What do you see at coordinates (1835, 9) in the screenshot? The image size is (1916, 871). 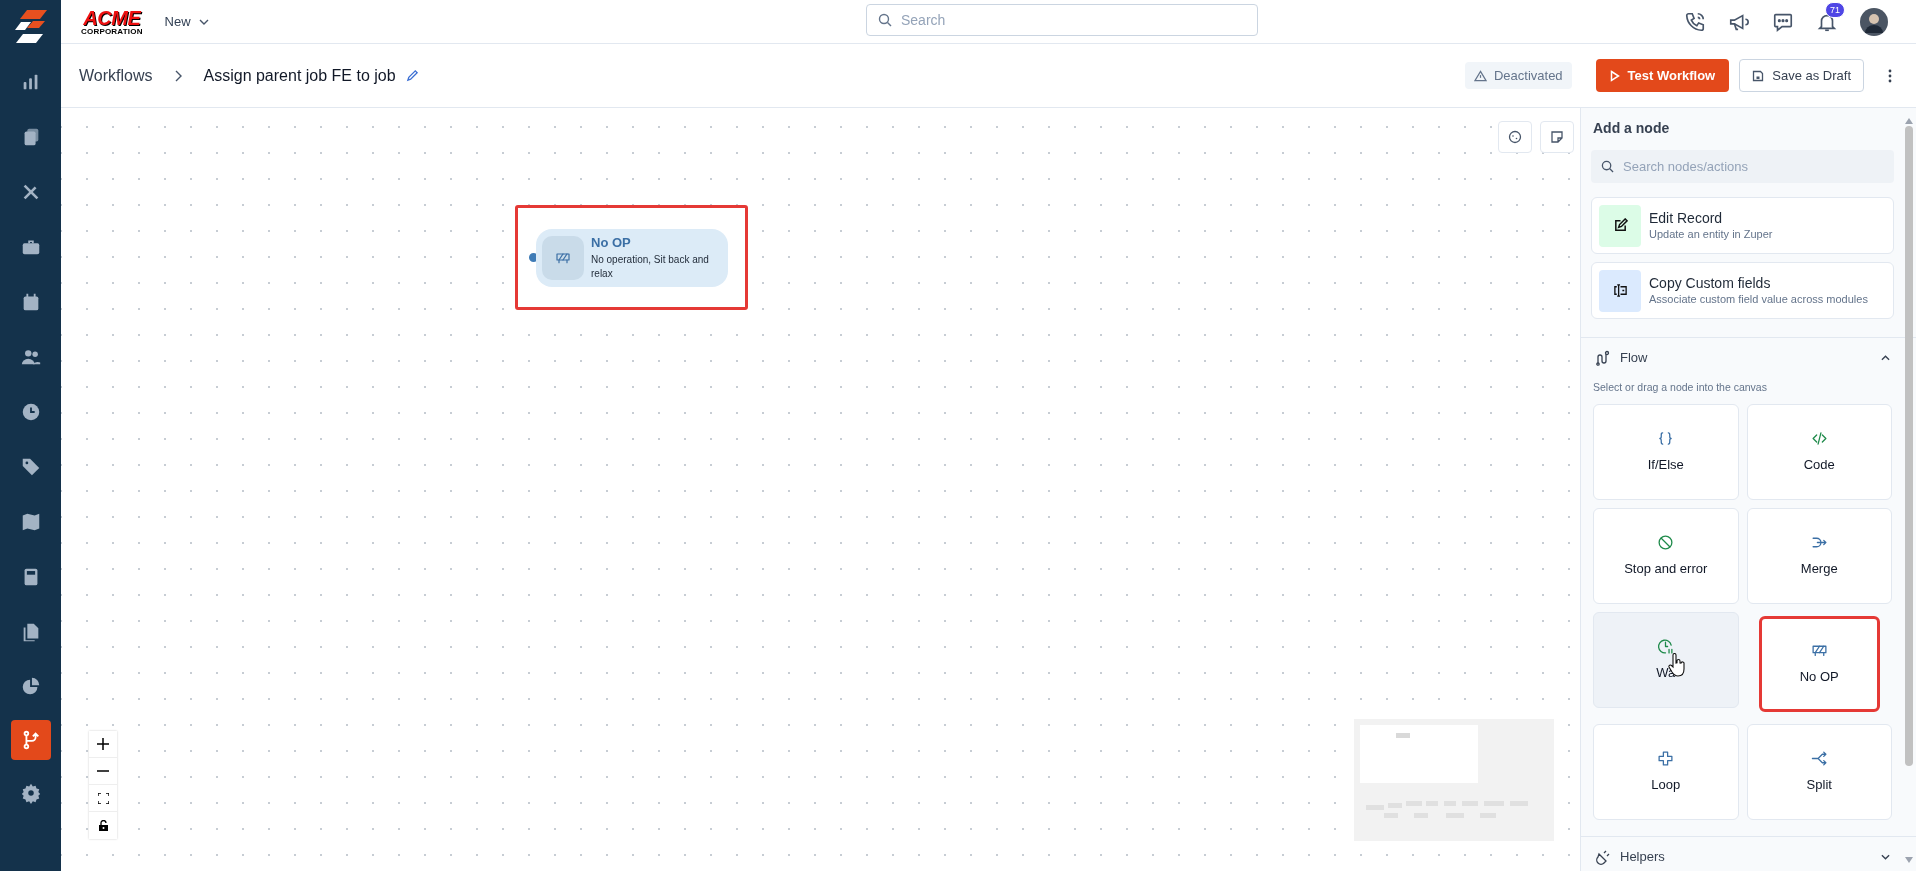 I see `notification-count: 71` at bounding box center [1835, 9].